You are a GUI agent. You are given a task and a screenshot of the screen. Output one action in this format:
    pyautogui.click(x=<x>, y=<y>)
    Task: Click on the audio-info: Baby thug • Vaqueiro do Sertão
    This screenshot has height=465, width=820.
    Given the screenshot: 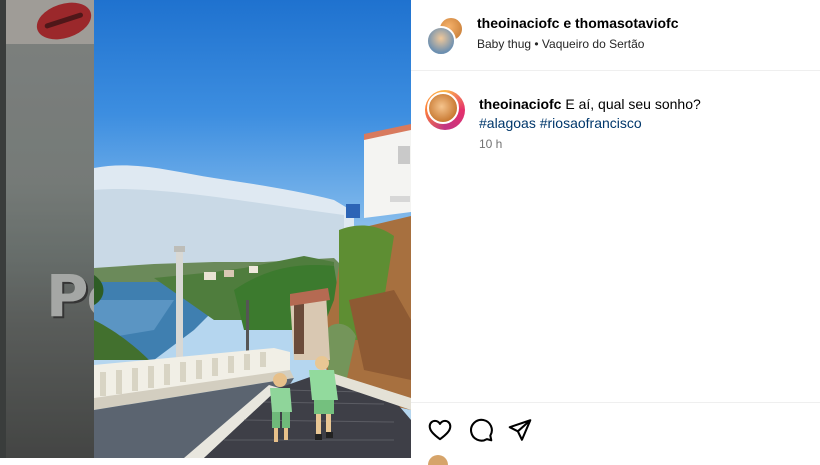 What is the action you would take?
    pyautogui.click(x=560, y=44)
    